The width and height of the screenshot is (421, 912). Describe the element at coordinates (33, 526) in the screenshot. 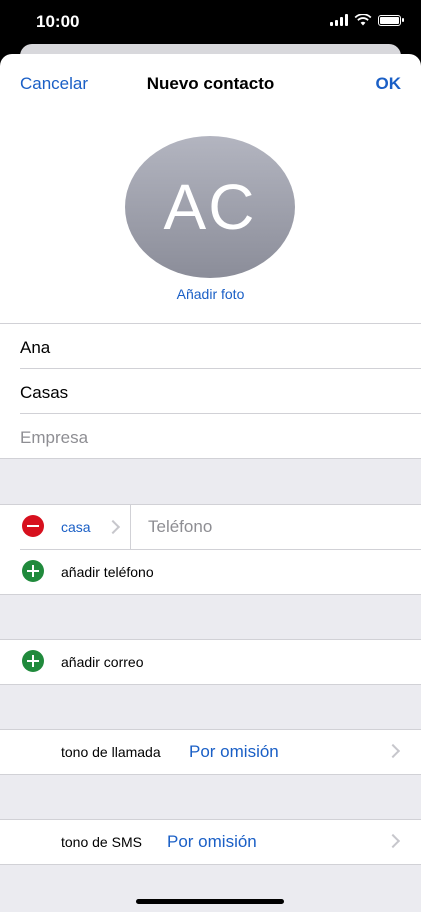

I see `remove-phone-button` at that location.